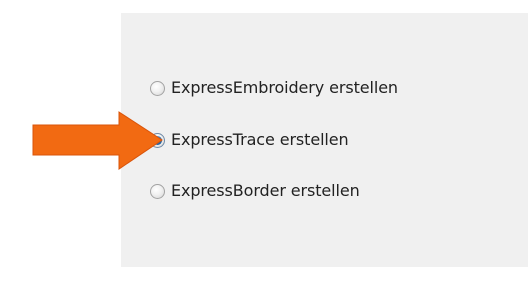  What do you see at coordinates (260, 139) in the screenshot?
I see `radio-label: ExpressTrace erstellen` at bounding box center [260, 139].